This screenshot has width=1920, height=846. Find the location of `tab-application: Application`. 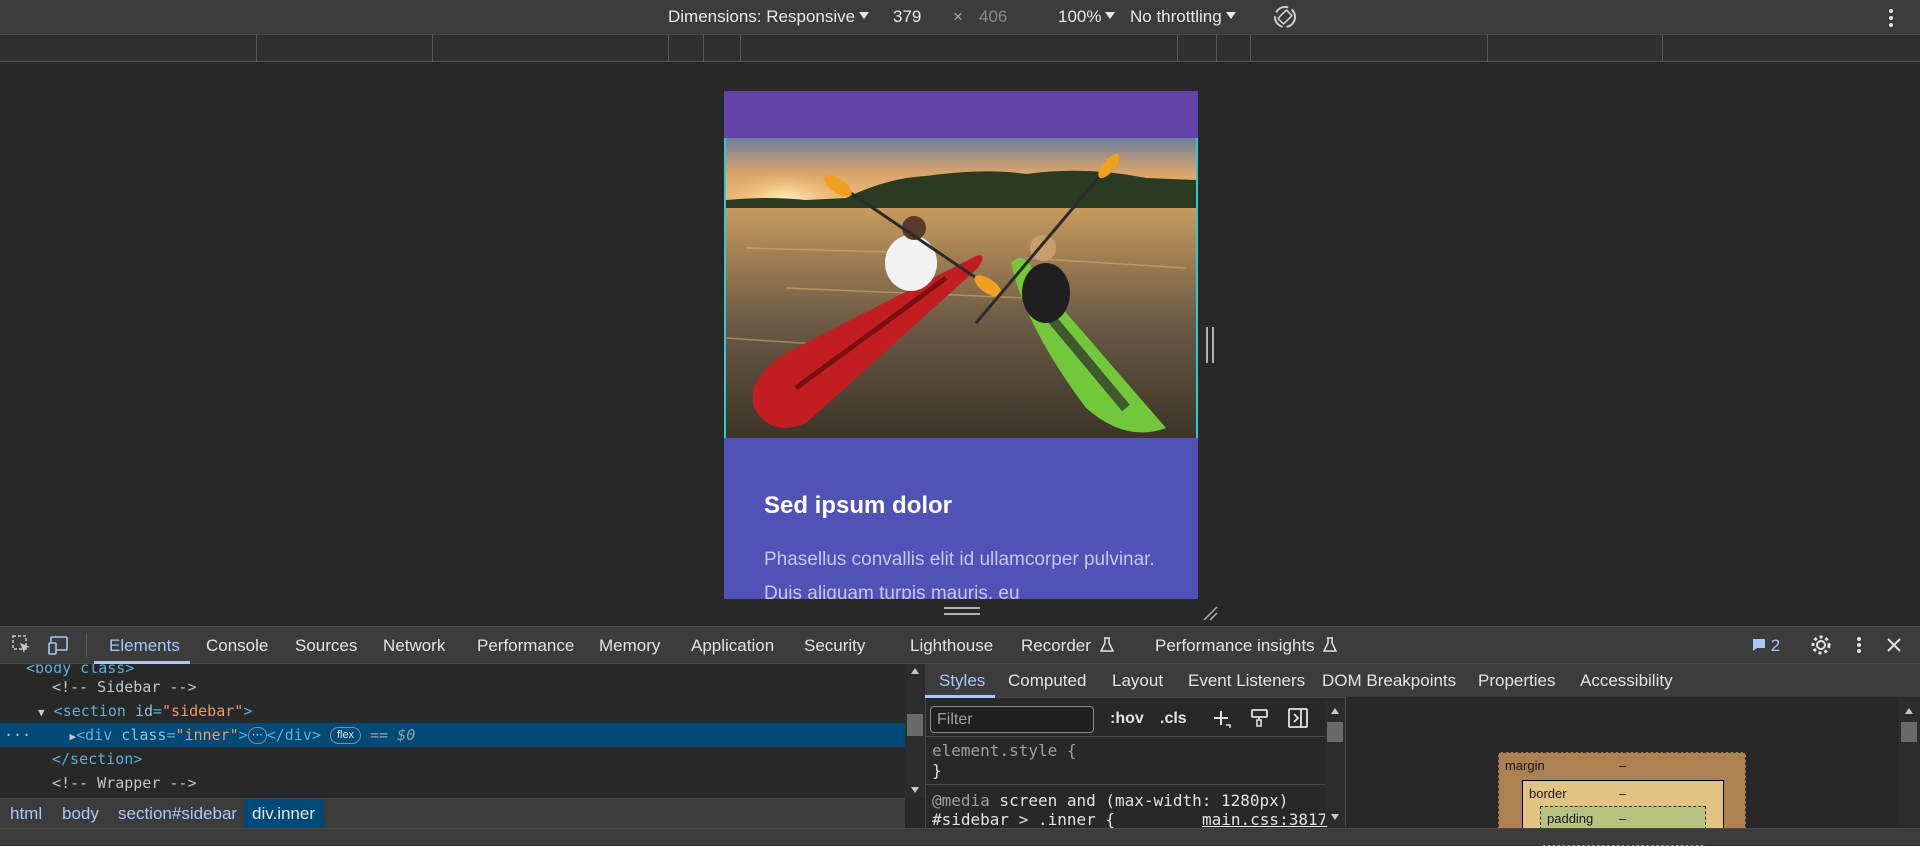

tab-application: Application is located at coordinates (732, 646).